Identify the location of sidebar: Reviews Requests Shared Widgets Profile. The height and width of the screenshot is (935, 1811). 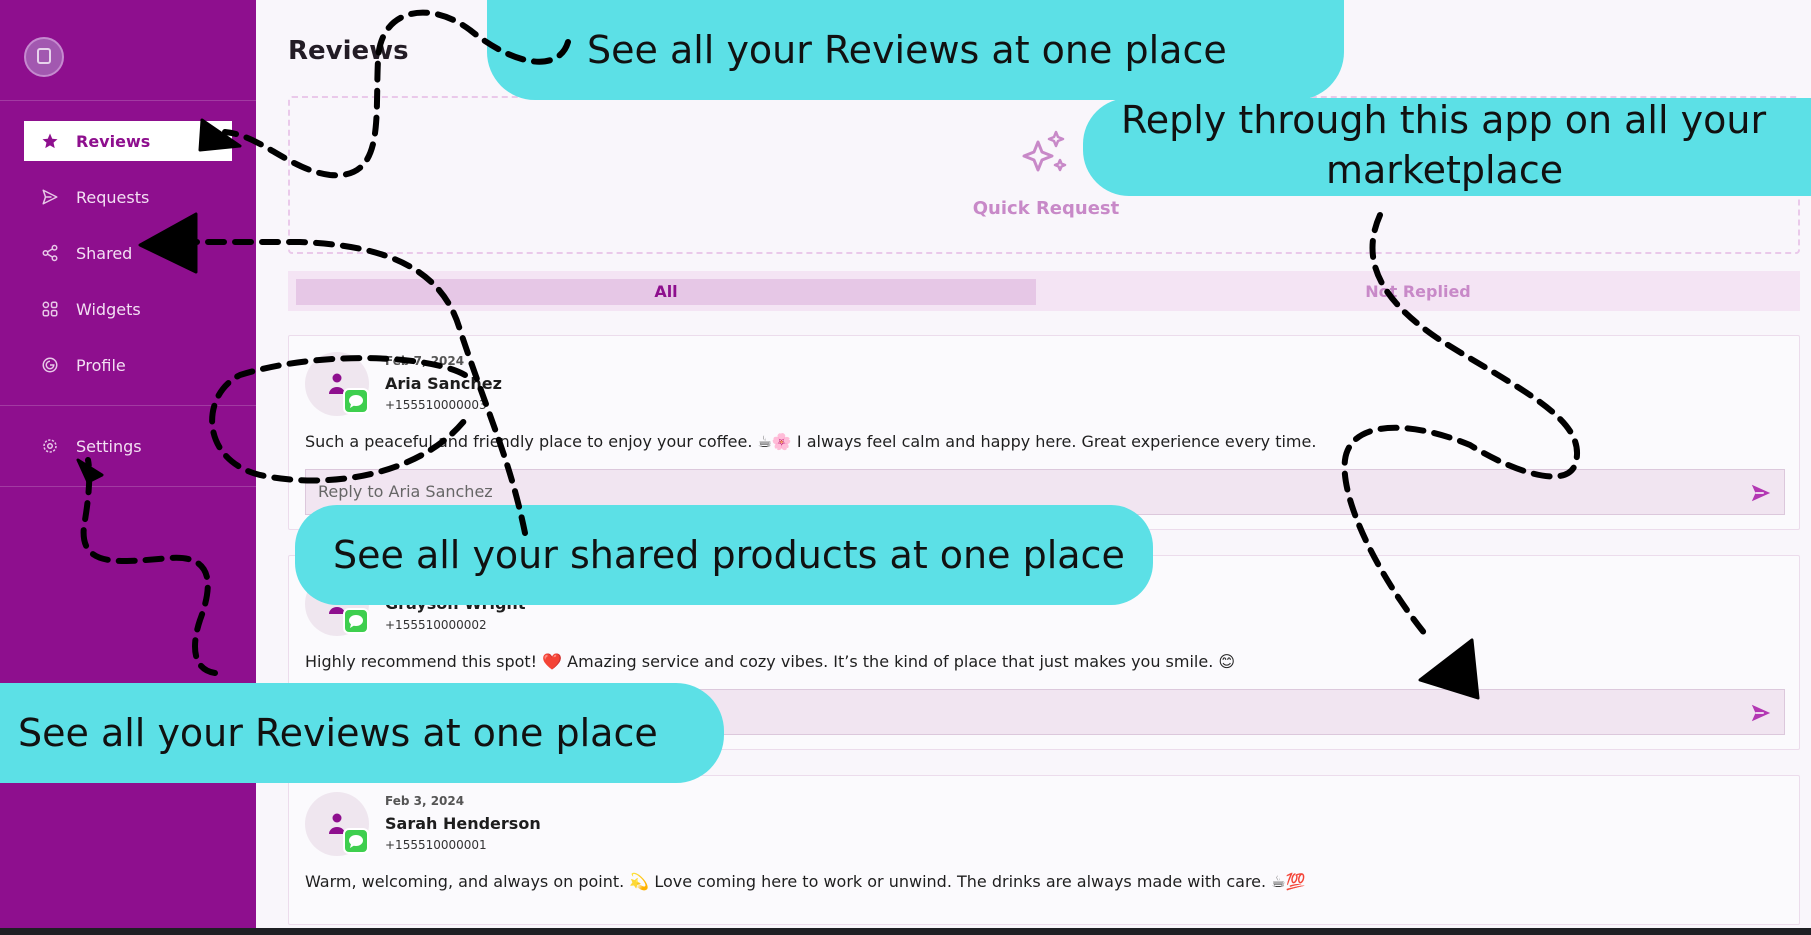
(128, 467).